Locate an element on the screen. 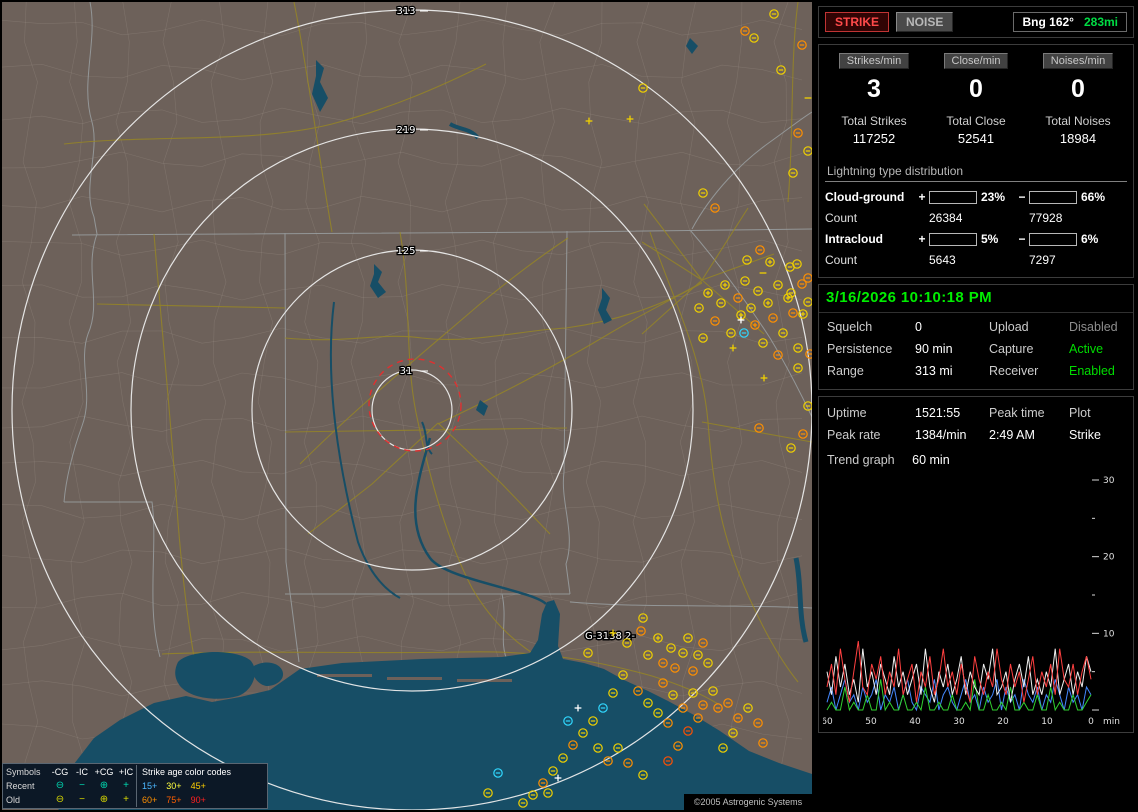  svg-text: 0 is located at coordinates (1091, 722).